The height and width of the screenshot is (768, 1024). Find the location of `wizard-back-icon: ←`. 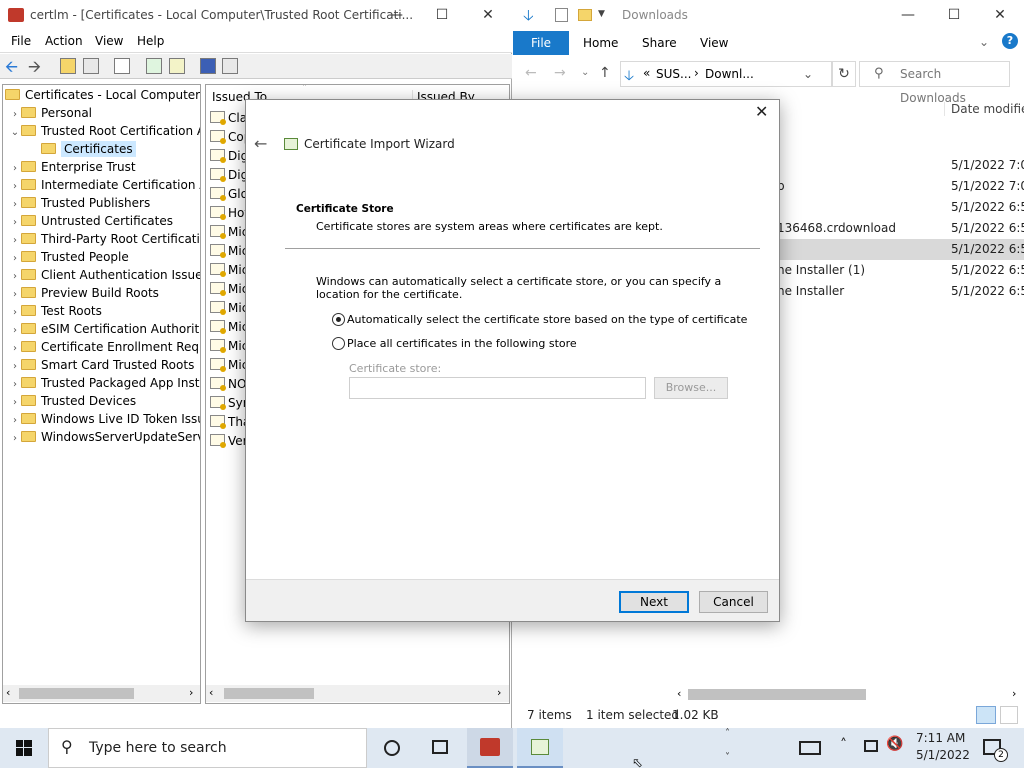

wizard-back-icon: ← is located at coordinates (260, 143).